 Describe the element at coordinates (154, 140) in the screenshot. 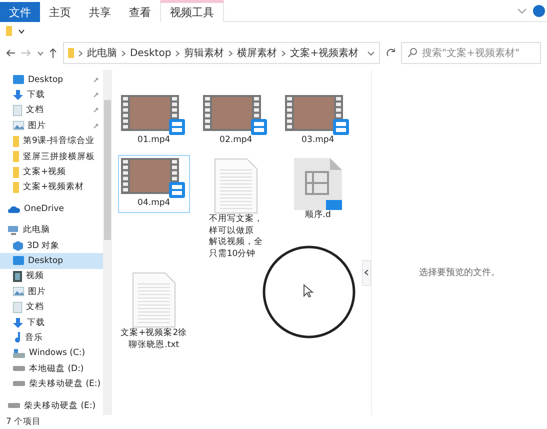

I see `file-name: 01.mp4` at that location.